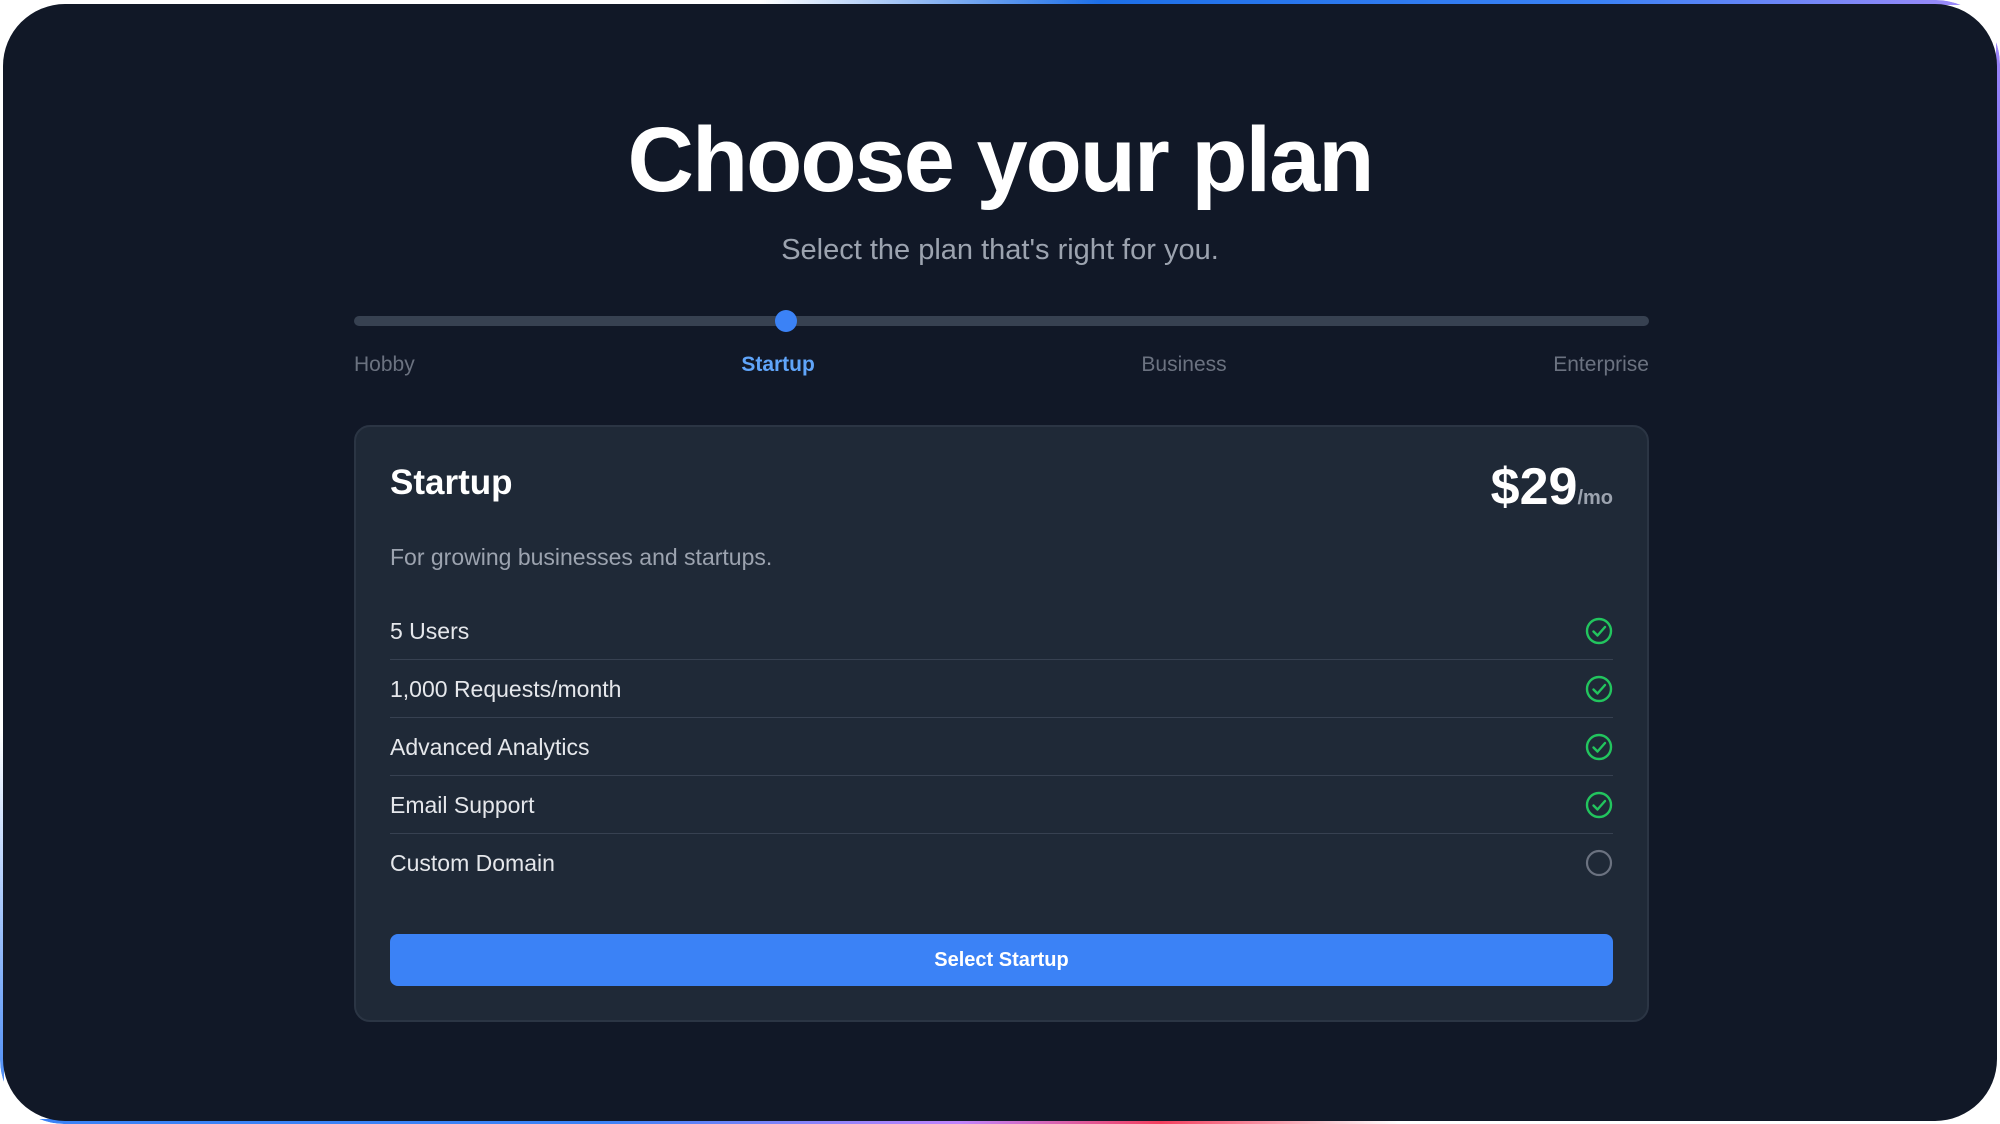 The image size is (2000, 1124). I want to click on plan-name: Startup, so click(451, 482).